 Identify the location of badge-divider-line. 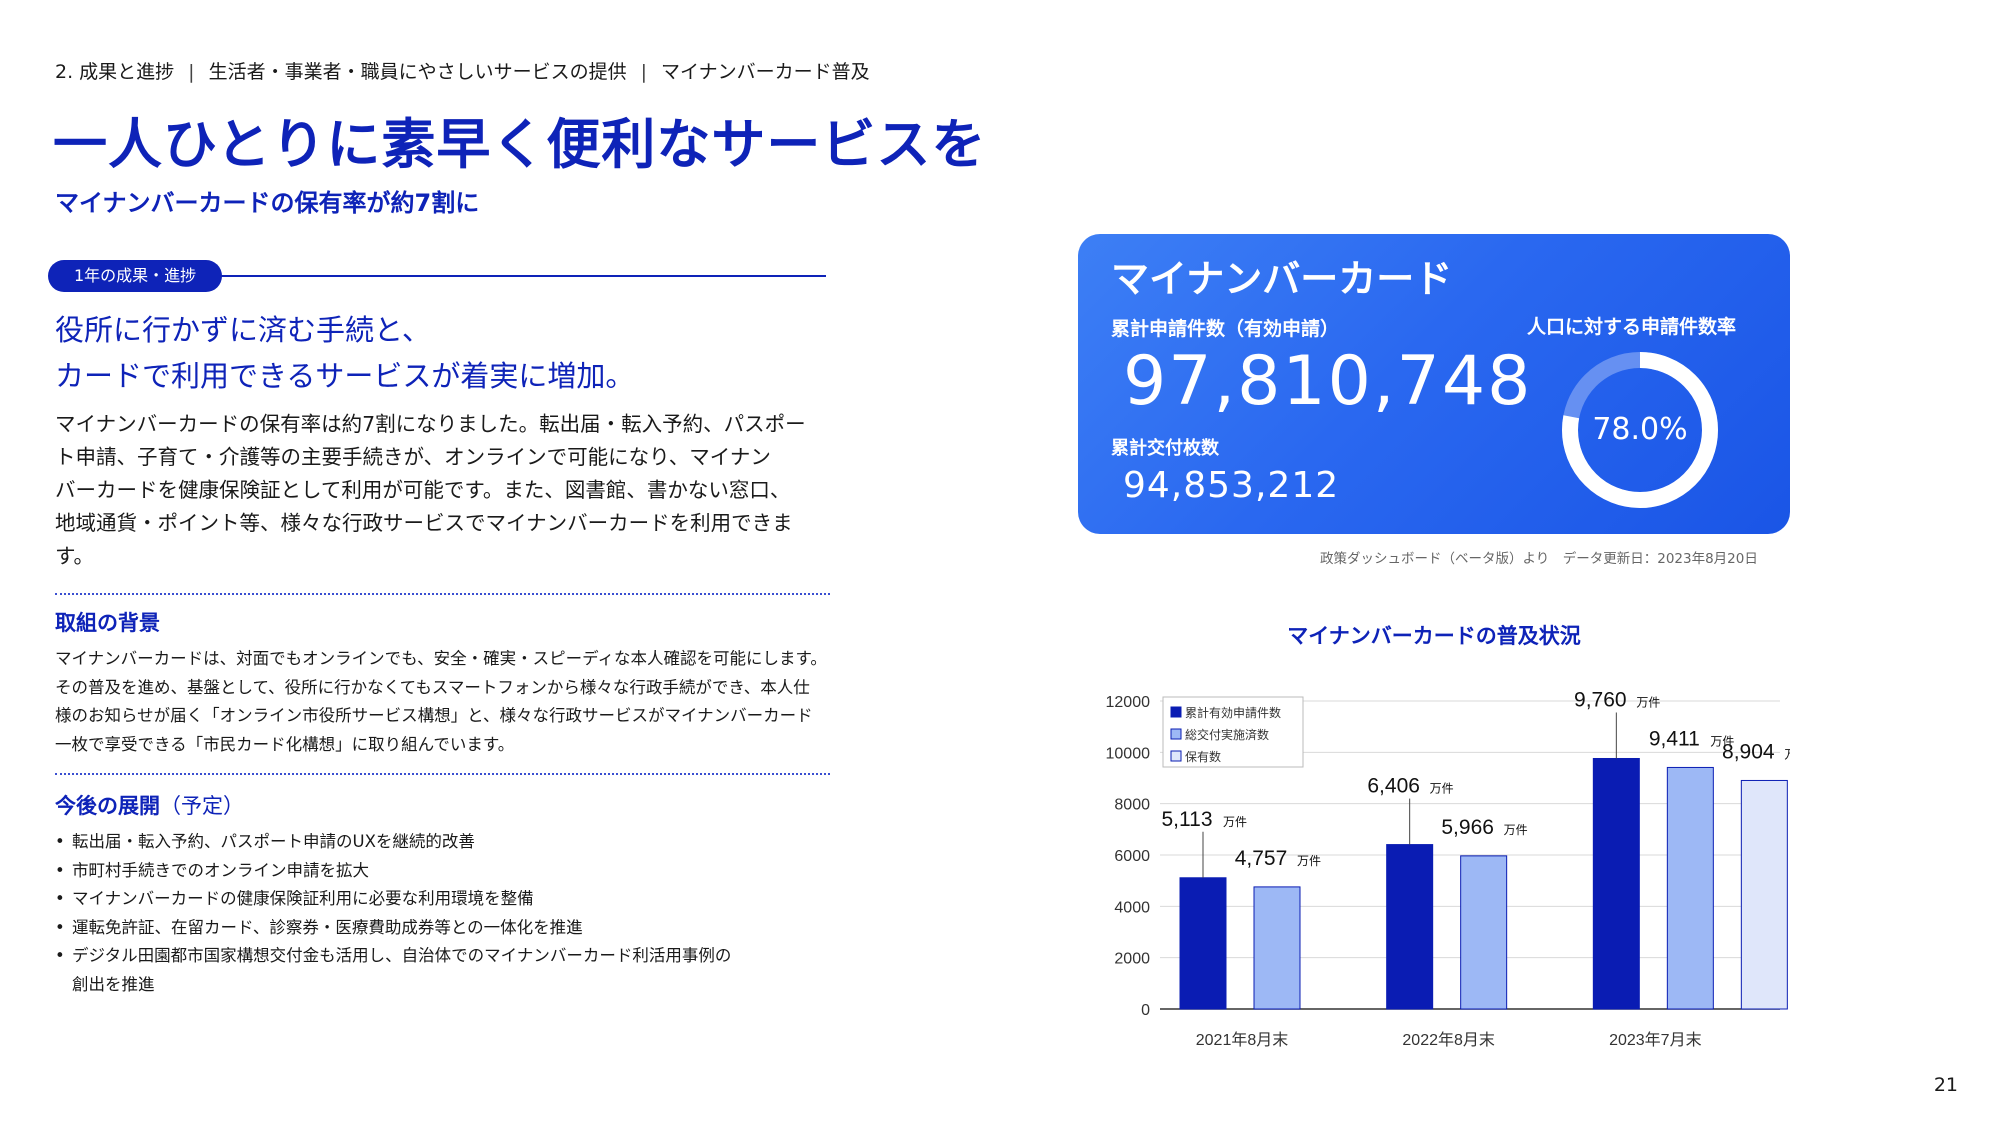
(522, 276).